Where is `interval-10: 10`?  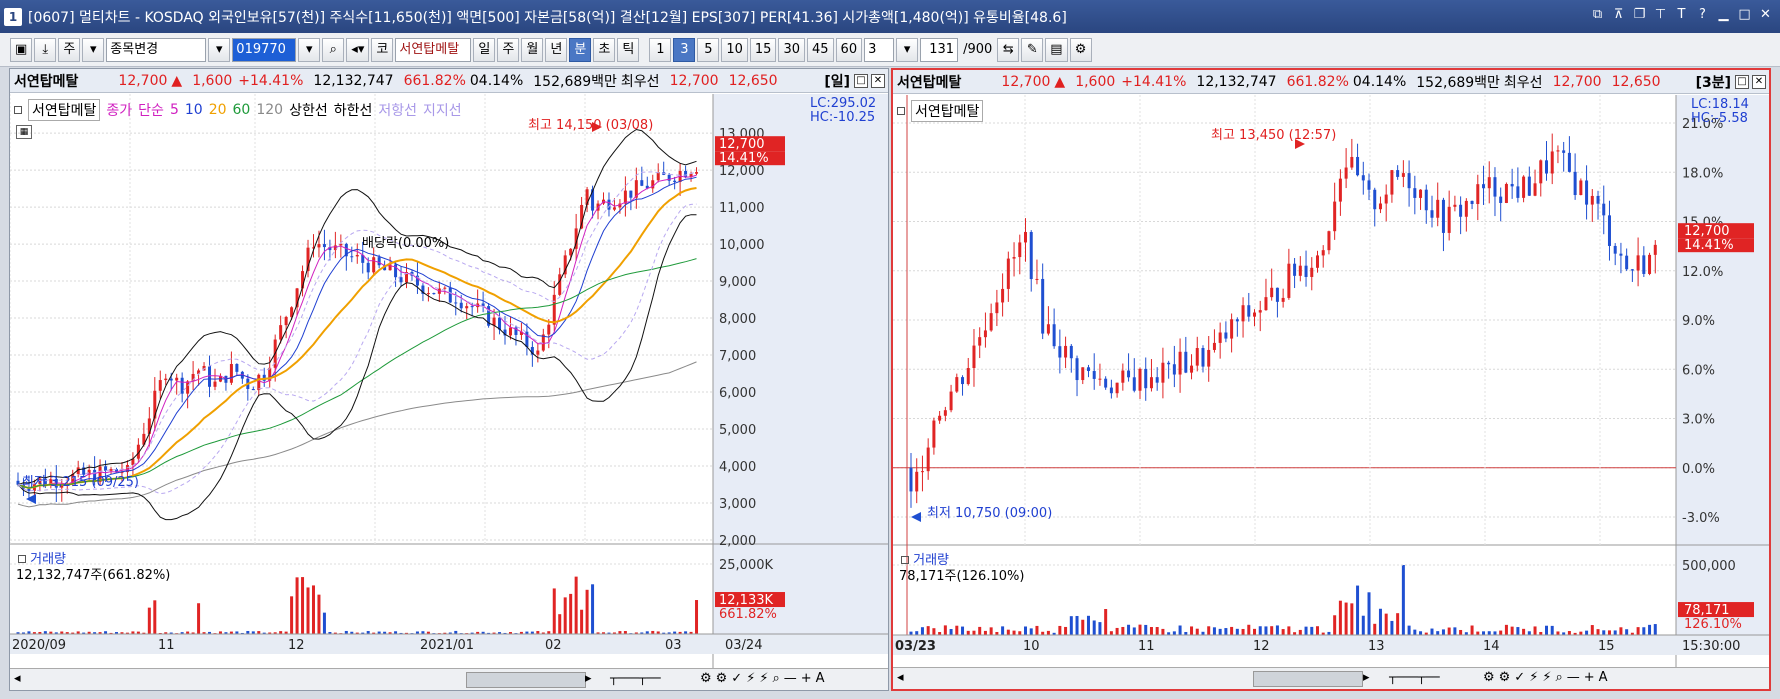
interval-10: 10 is located at coordinates (734, 49).